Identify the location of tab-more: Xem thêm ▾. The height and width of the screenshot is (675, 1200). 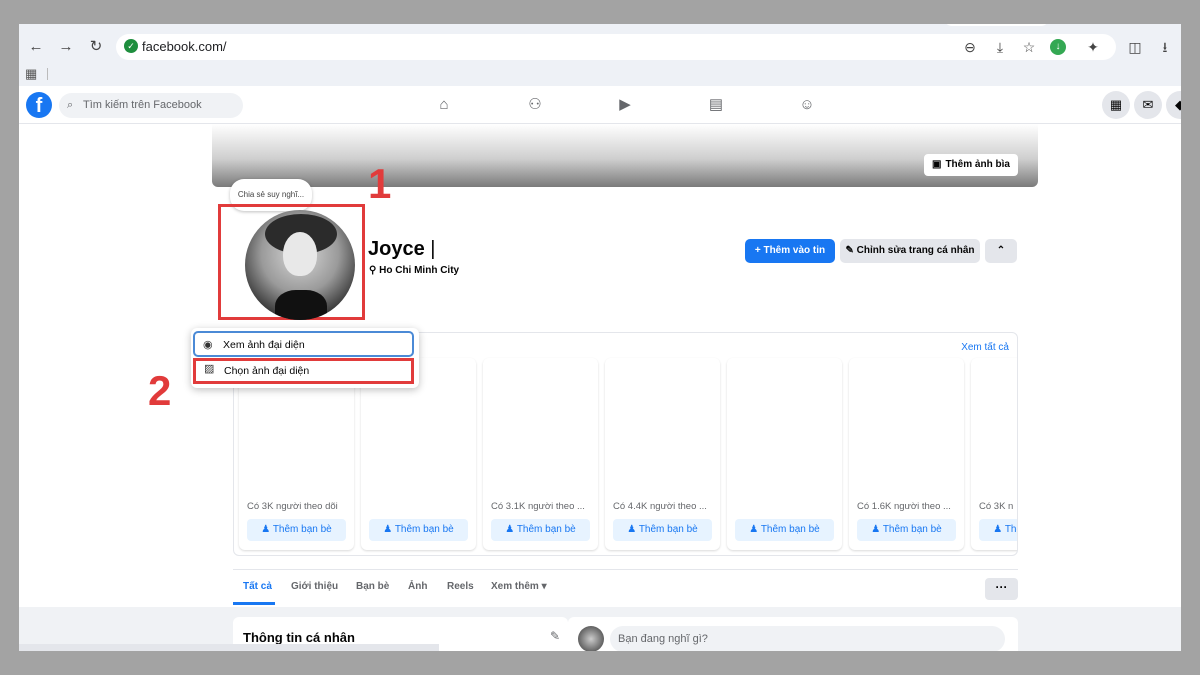
(519, 586).